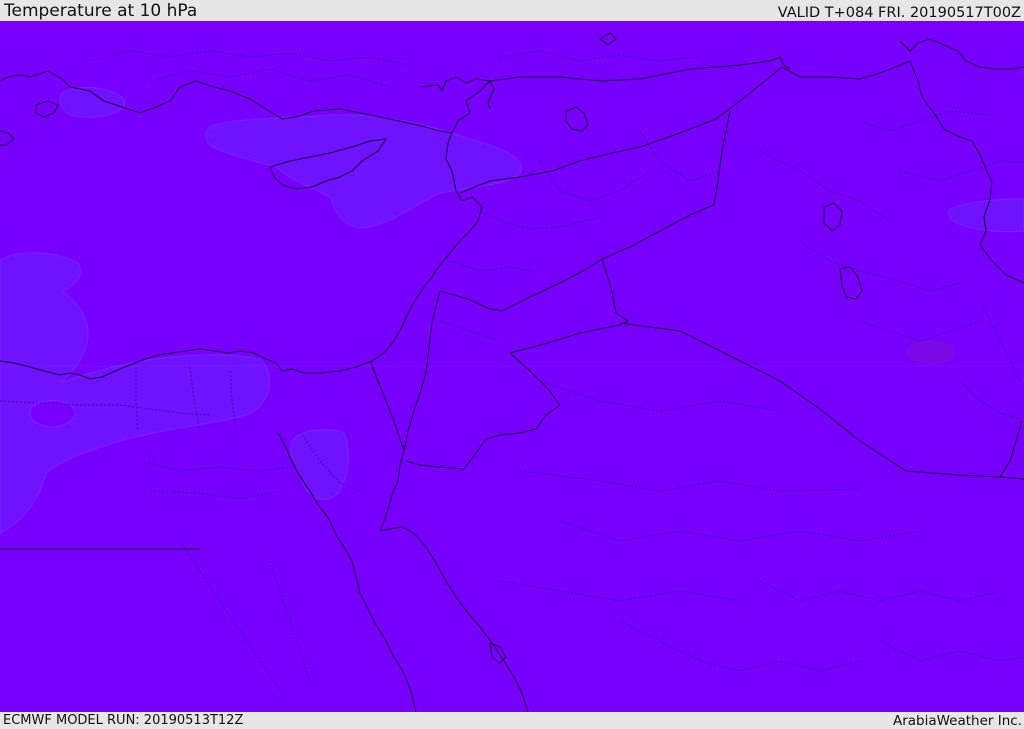 This screenshot has width=1024, height=729. What do you see at coordinates (123, 720) in the screenshot?
I see `model-run-label: ECMWF MODEL RUN: 20190513T12Z` at bounding box center [123, 720].